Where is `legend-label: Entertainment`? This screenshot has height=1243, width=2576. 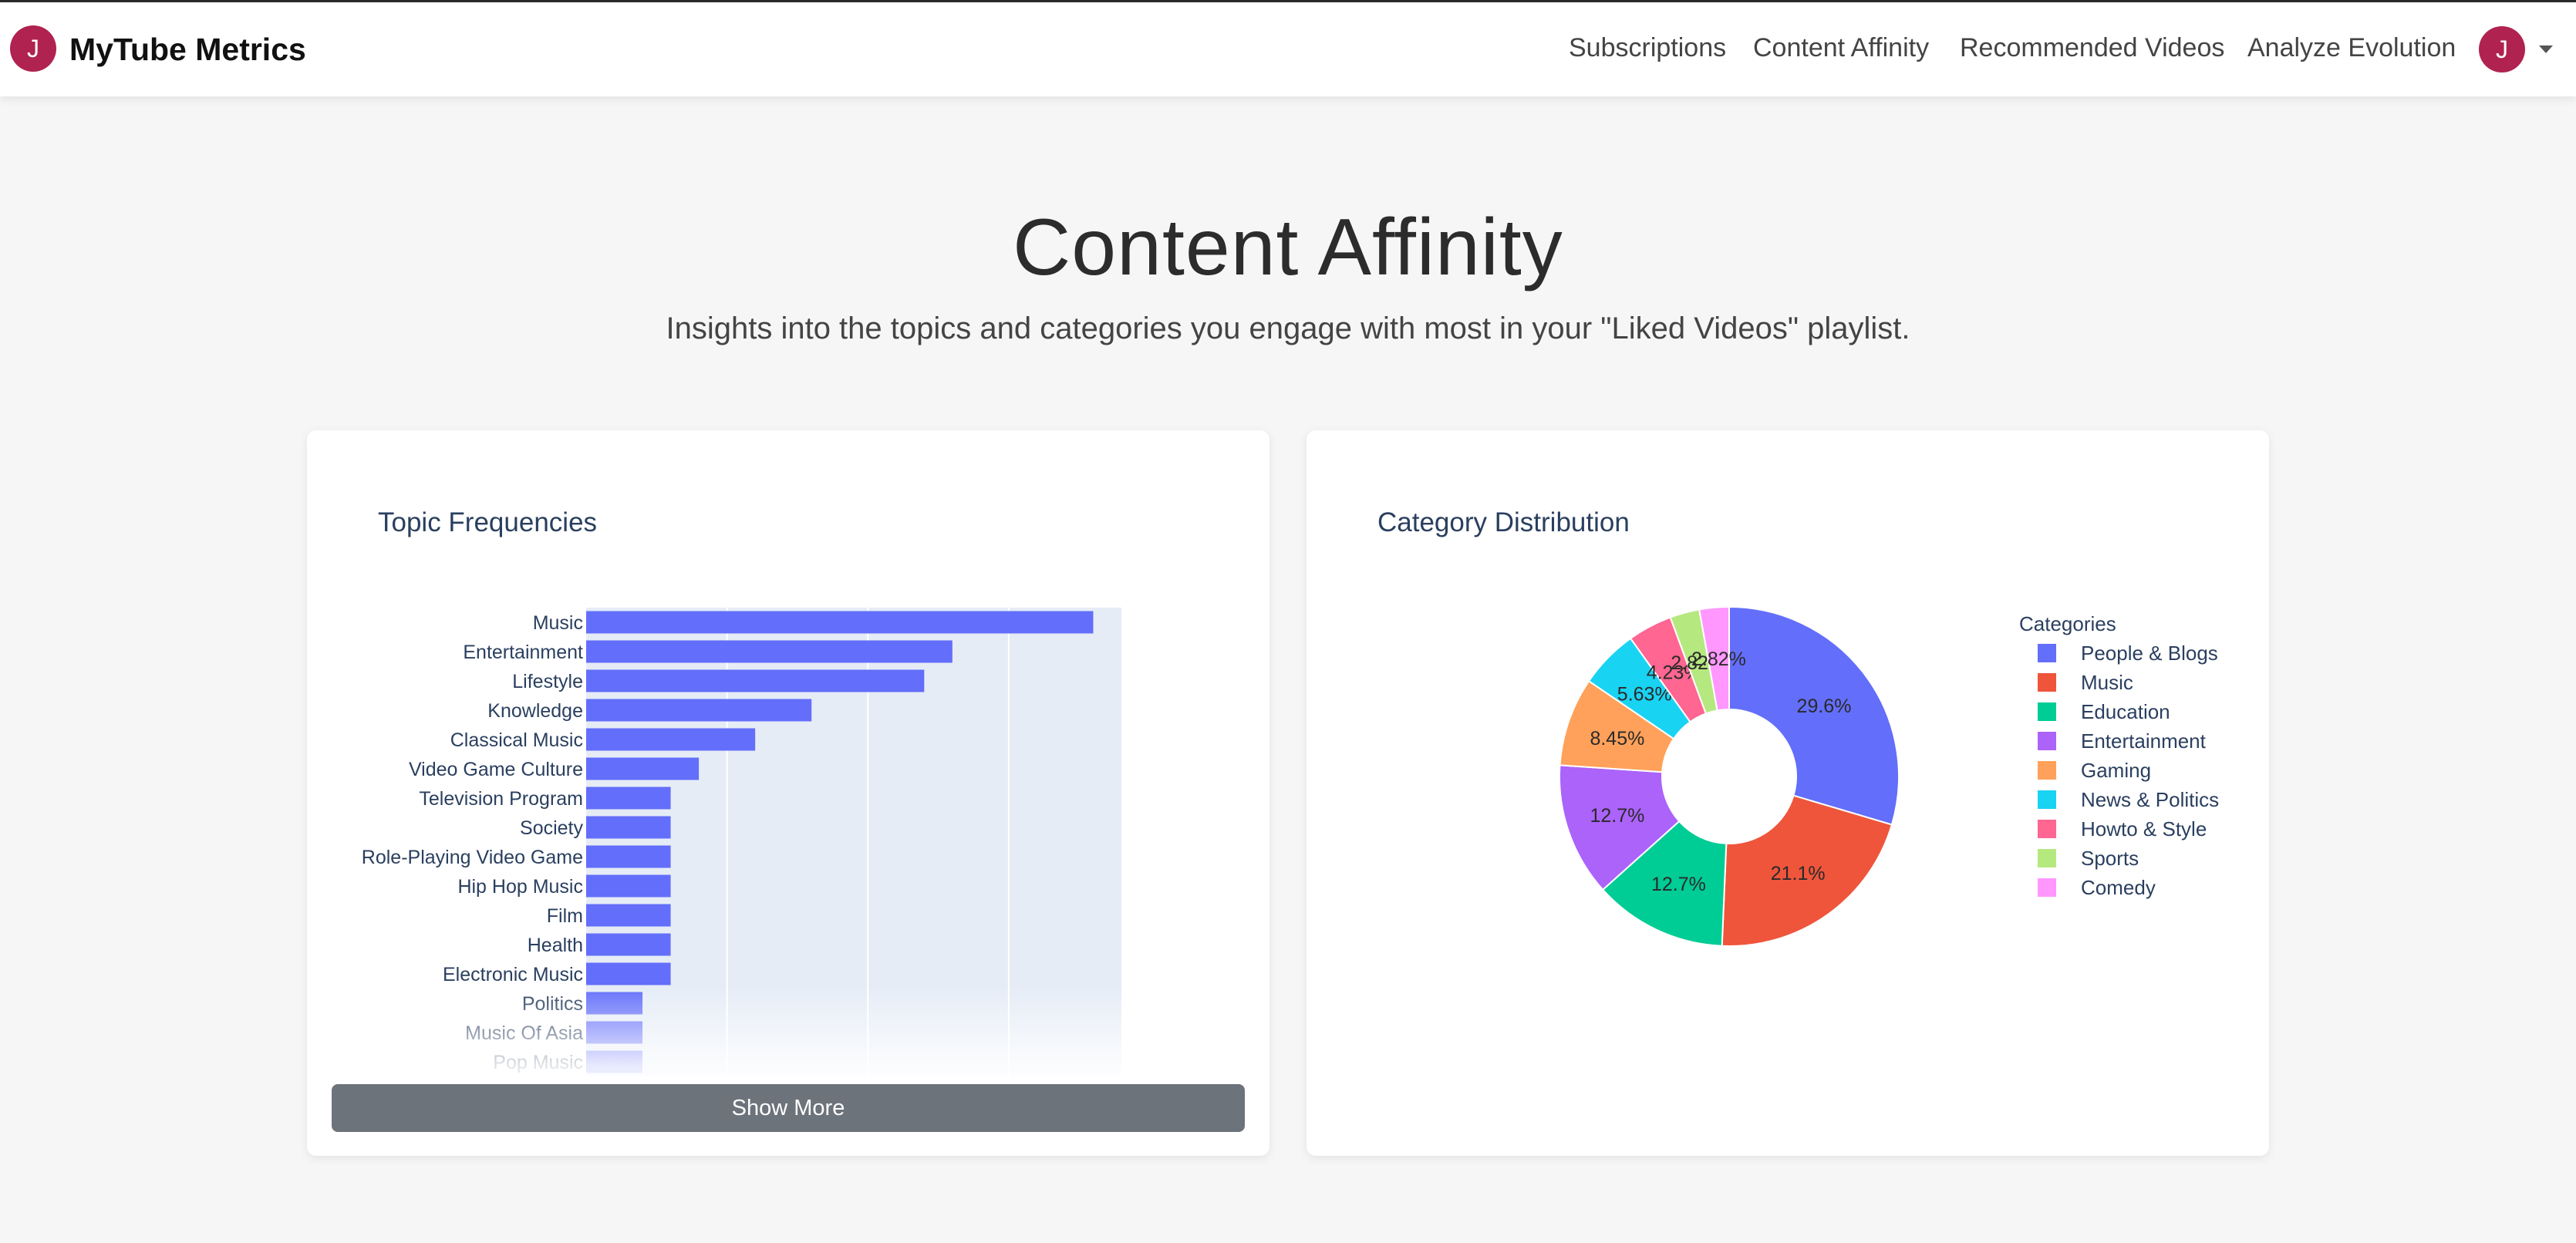
legend-label: Entertainment is located at coordinates (2143, 741).